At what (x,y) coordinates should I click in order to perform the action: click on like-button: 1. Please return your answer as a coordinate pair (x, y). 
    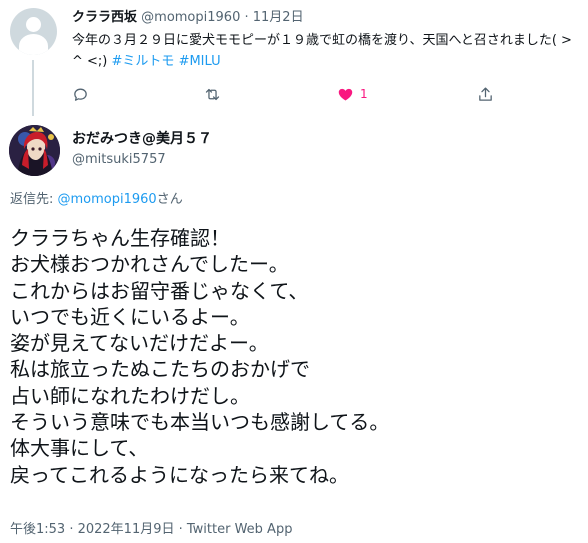
    Looking at the image, I should click on (352, 94).